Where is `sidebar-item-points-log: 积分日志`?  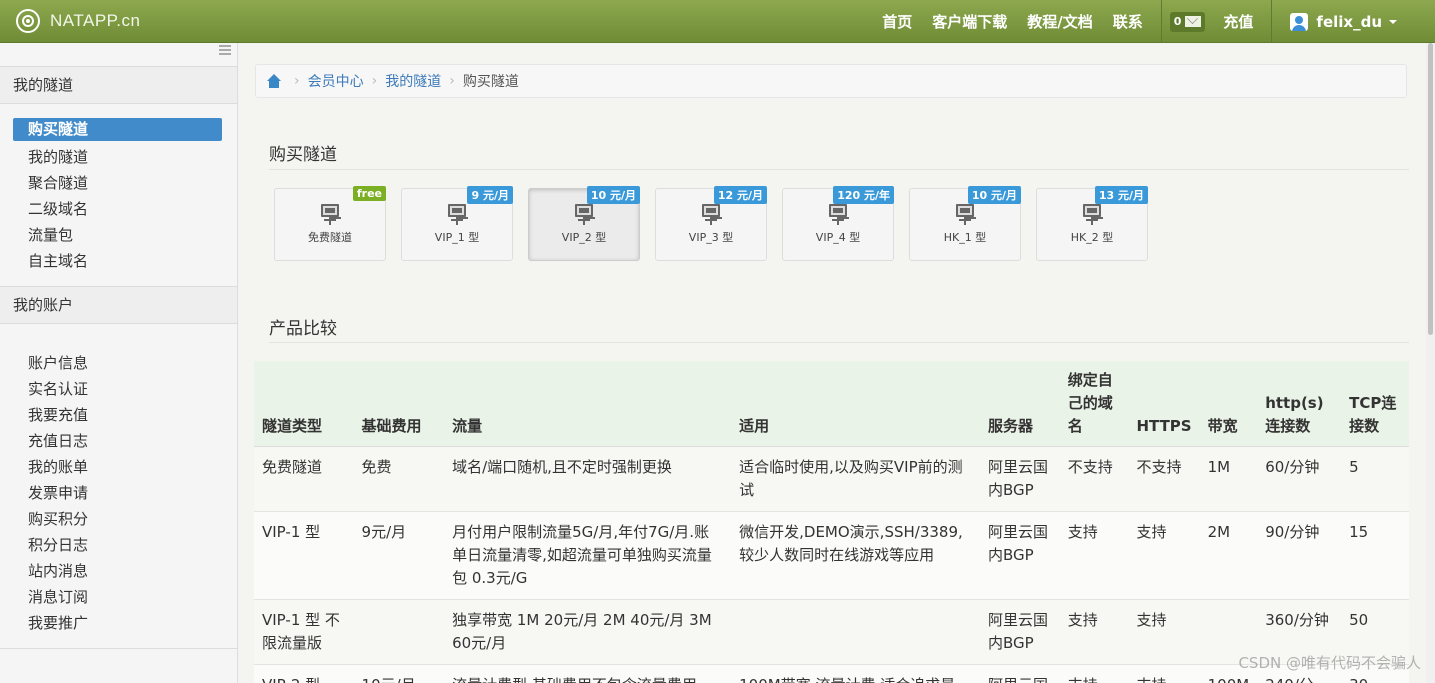 sidebar-item-points-log: 积分日志 is located at coordinates (117, 545).